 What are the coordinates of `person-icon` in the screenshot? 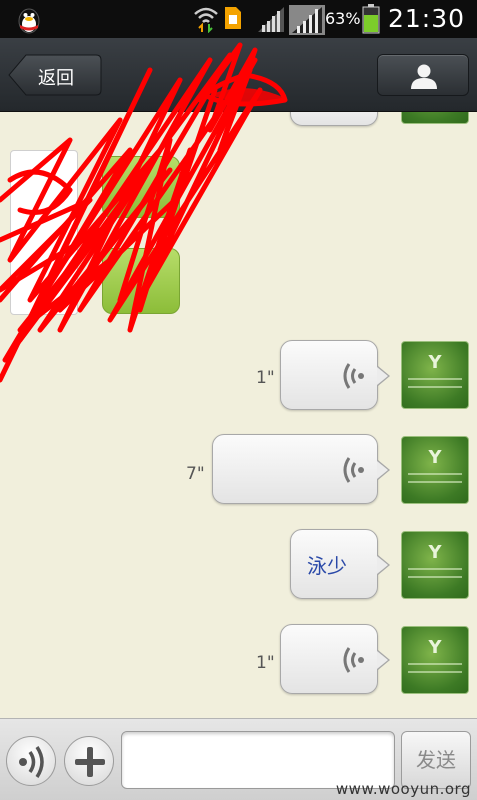 It's located at (424, 76).